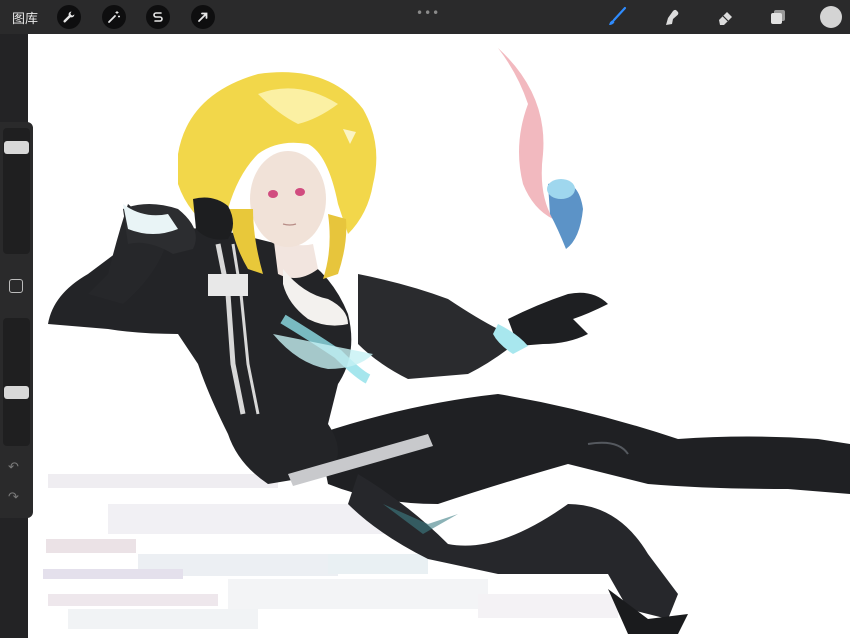 This screenshot has height=638, width=850. What do you see at coordinates (16, 147) in the screenshot?
I see `brush-size-knob` at bounding box center [16, 147].